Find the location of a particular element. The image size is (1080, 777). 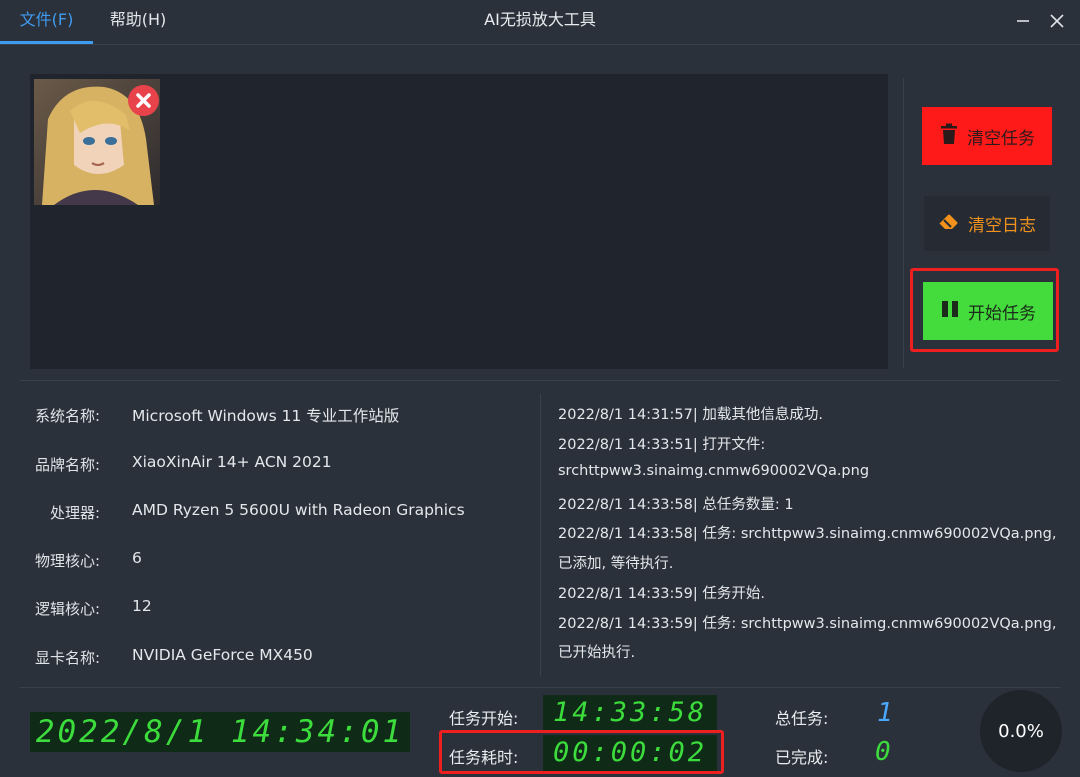

completed-value: 0 is located at coordinates (883, 752).